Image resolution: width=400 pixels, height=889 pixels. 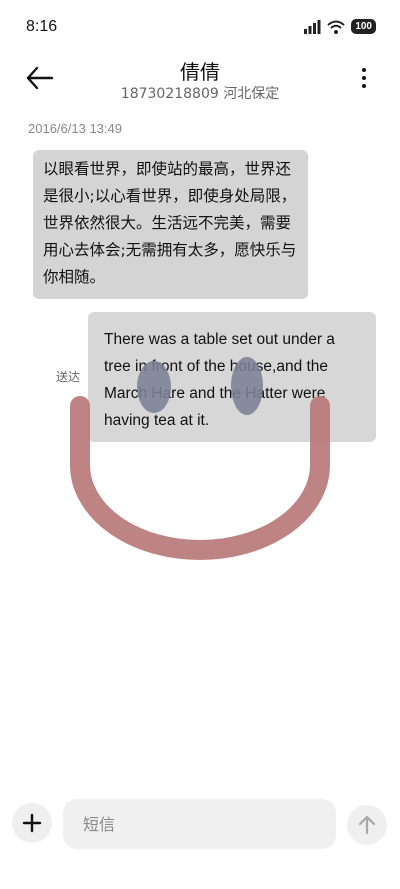 What do you see at coordinates (75, 128) in the screenshot?
I see `message-timestamp: 2016/6/13 13:49` at bounding box center [75, 128].